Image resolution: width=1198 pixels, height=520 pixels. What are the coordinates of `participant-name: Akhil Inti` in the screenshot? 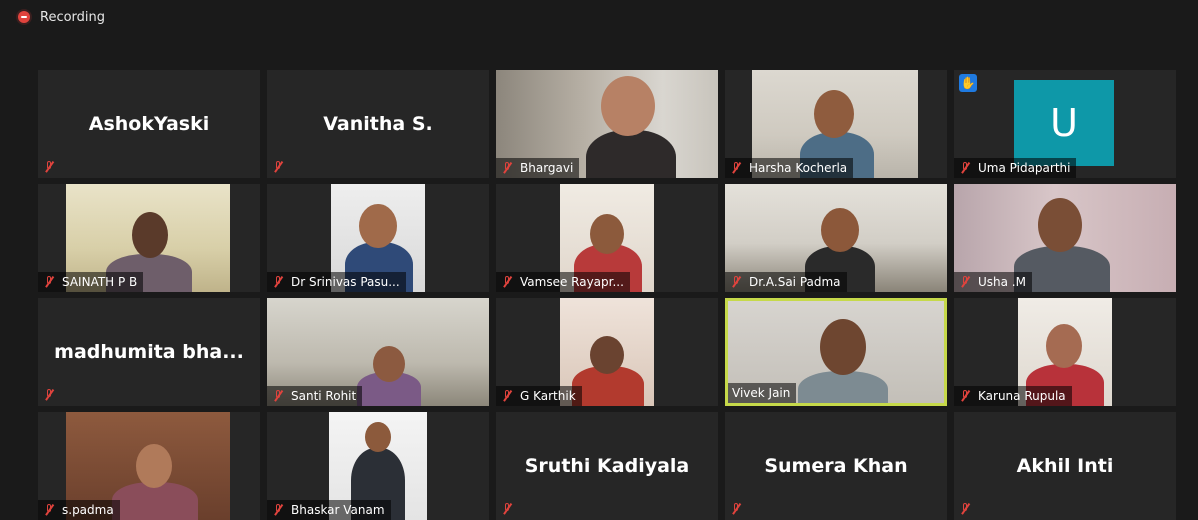 It's located at (1065, 466).